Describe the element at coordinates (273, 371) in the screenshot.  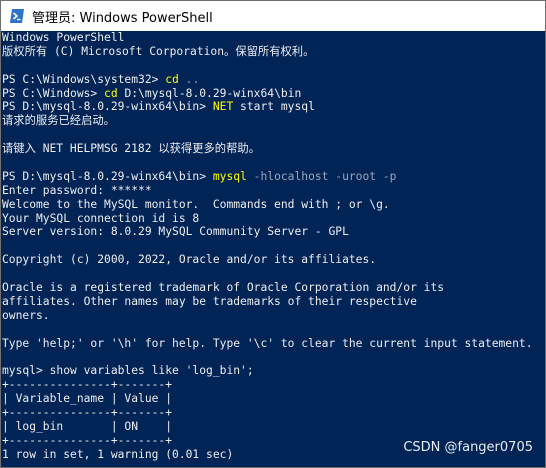
I see `console-line: mysql> show variables like 'log_bin';` at that location.